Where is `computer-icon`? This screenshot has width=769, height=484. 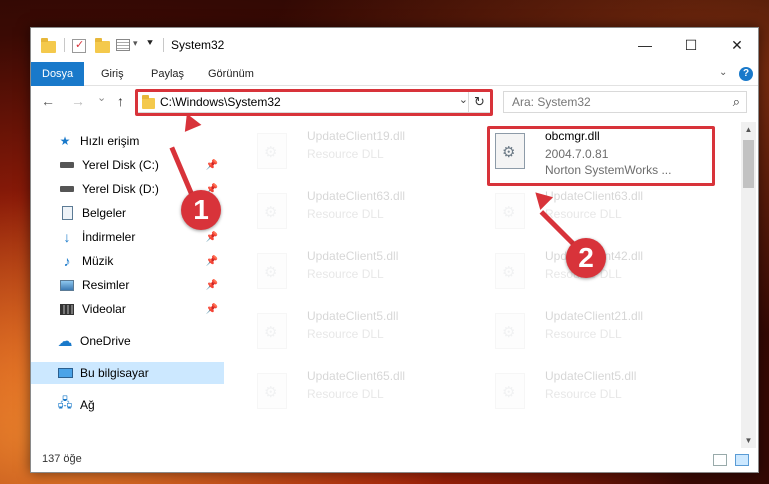
computer-icon is located at coordinates (65, 373).